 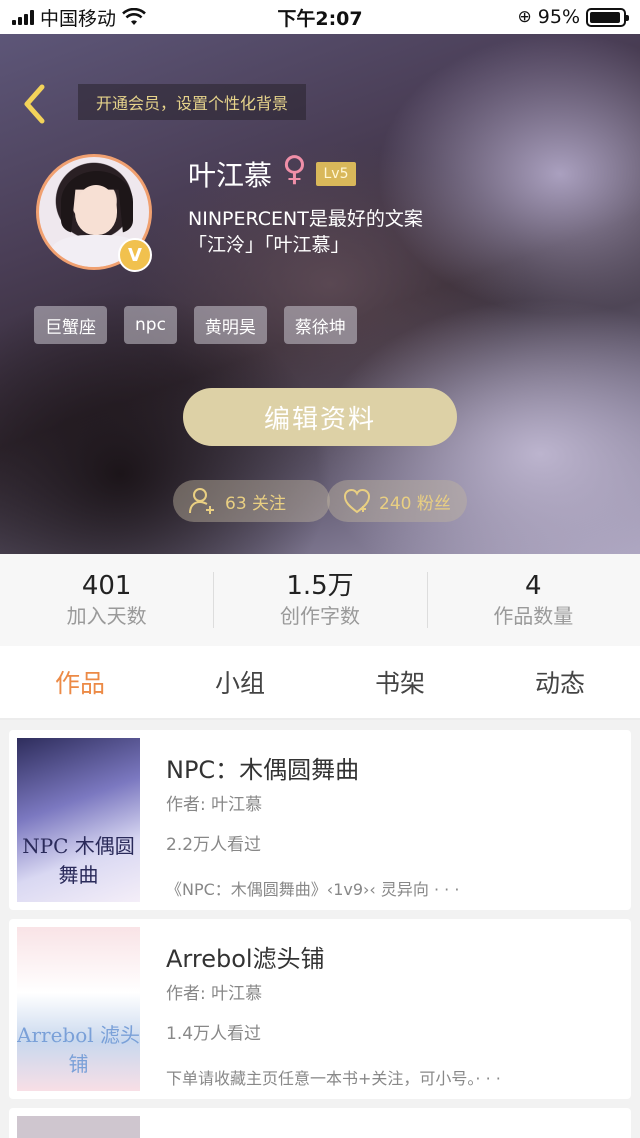 What do you see at coordinates (269, 245) in the screenshot?
I see `bio-line-2: 「江泠」「叶江慕」` at bounding box center [269, 245].